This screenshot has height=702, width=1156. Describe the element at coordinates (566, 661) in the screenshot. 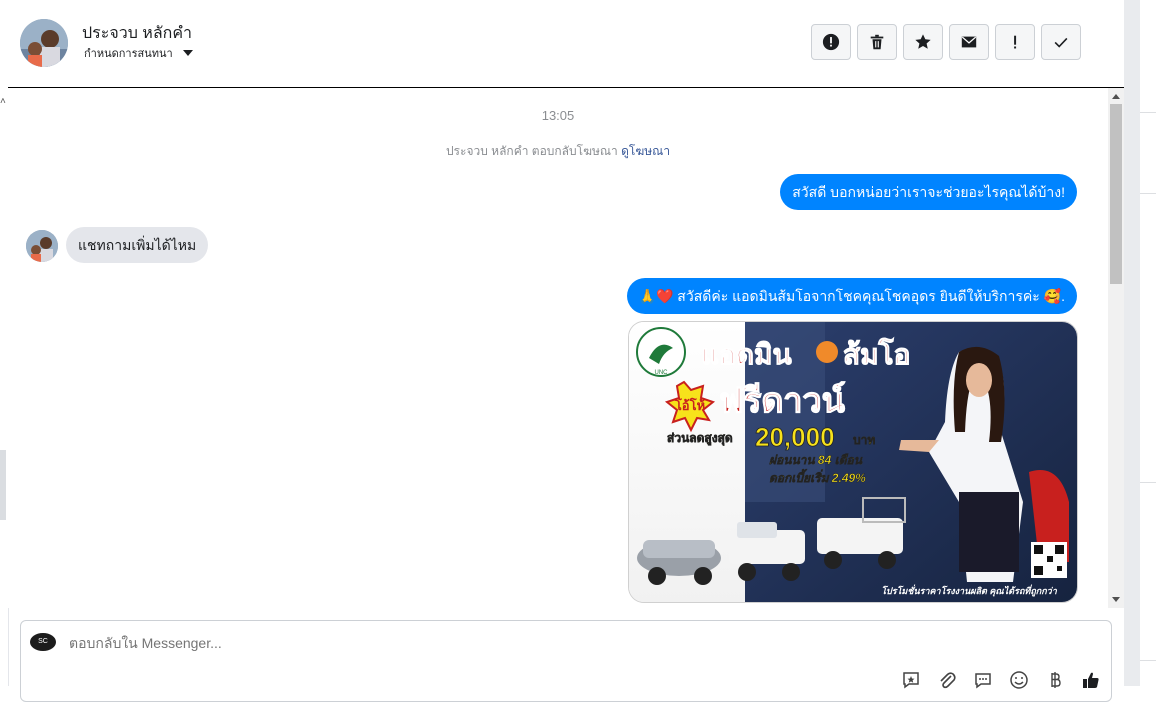

I see `message-composer: SC` at that location.